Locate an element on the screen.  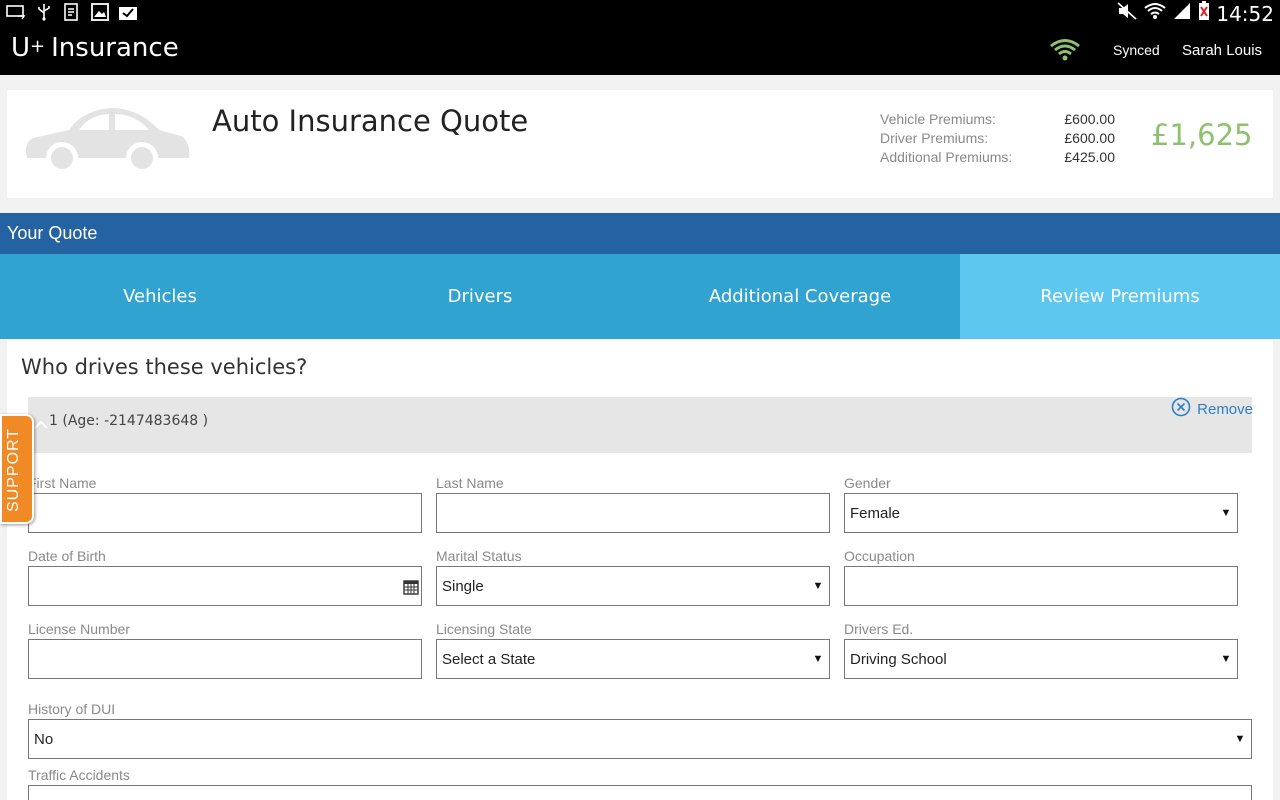
premium-values: £600.00 £600.00 £425.00 is located at coordinates (1081, 138).